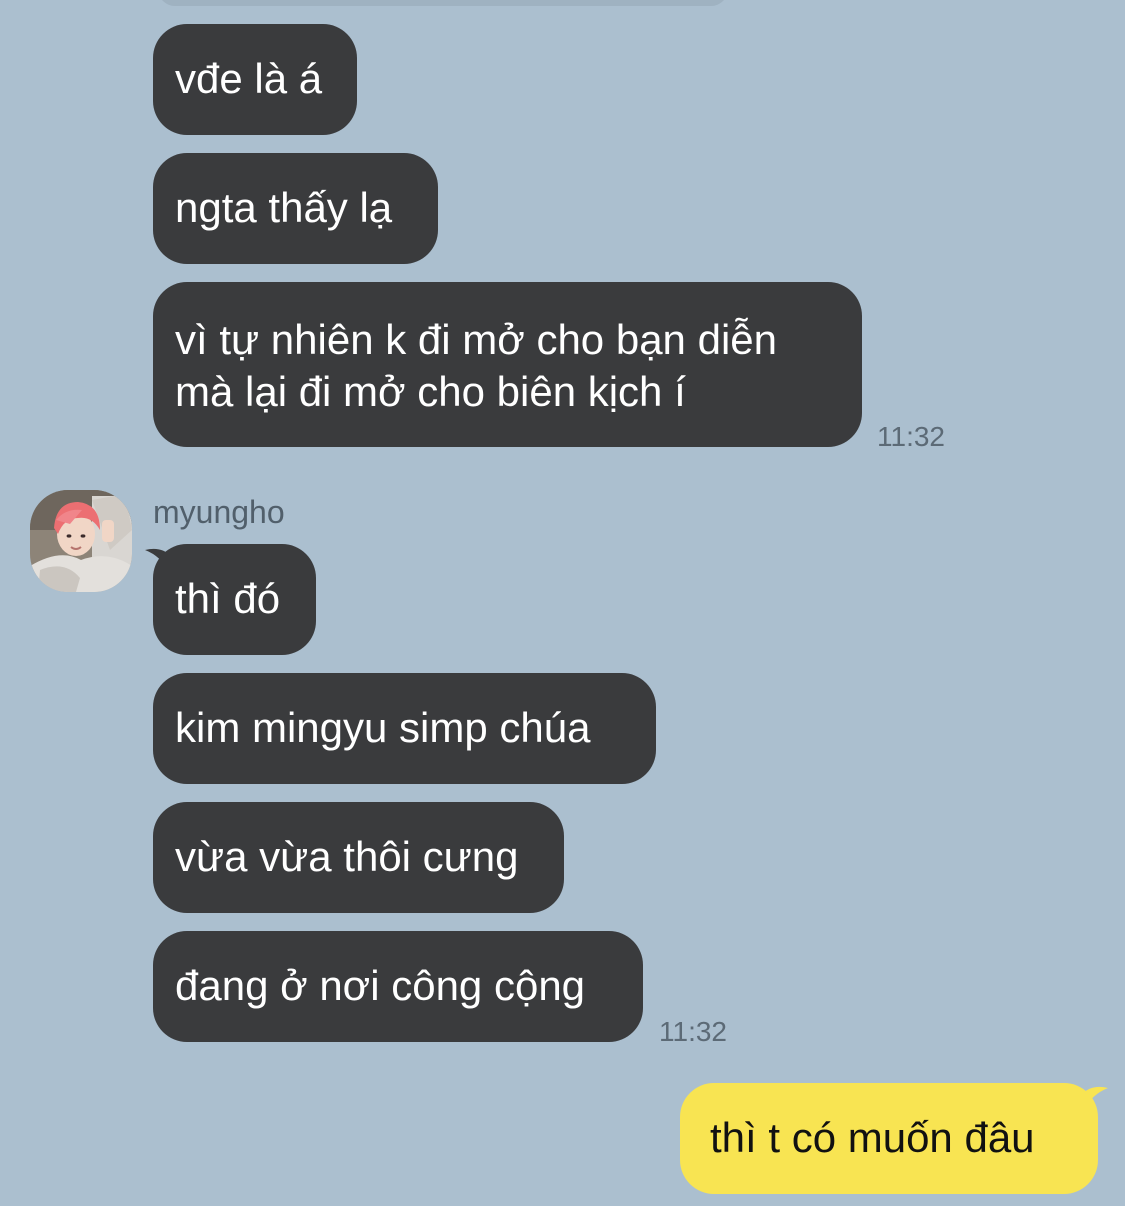 This screenshot has height=1206, width=1125. I want to click on message-bubble: thì đó, so click(234, 599).